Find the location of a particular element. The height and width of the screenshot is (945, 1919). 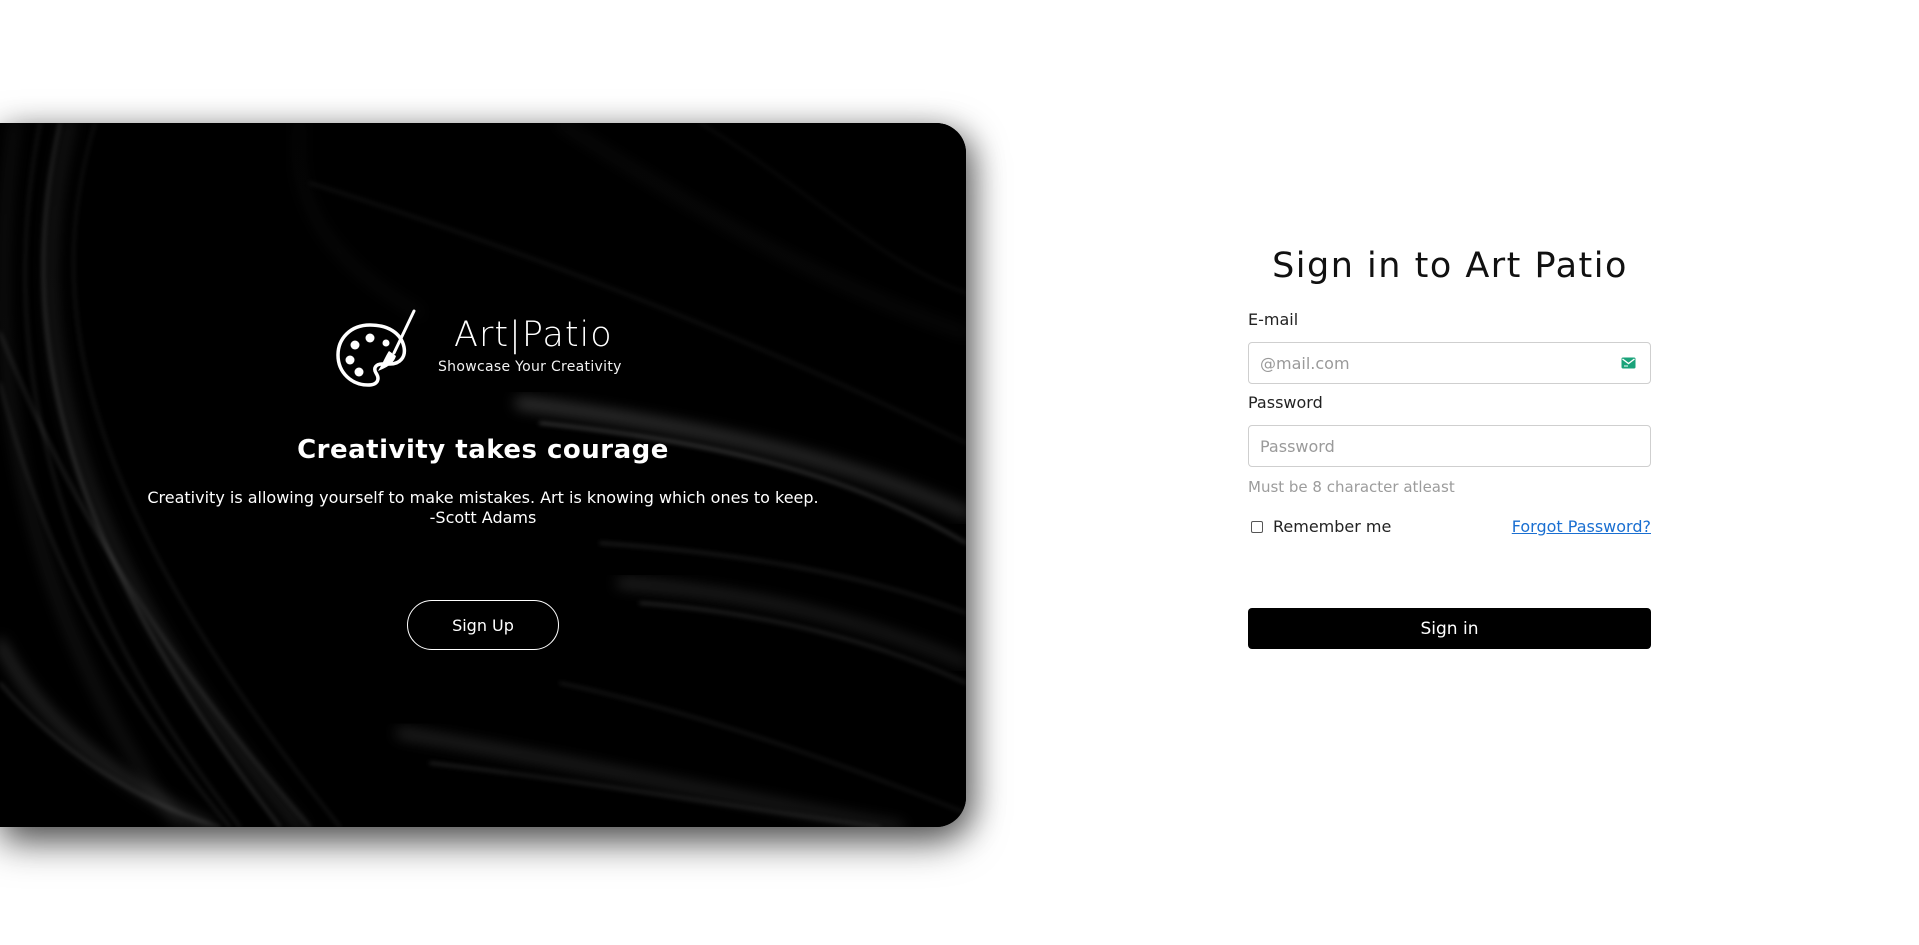

password-hint: Must be 8 character atleast is located at coordinates (1351, 487).